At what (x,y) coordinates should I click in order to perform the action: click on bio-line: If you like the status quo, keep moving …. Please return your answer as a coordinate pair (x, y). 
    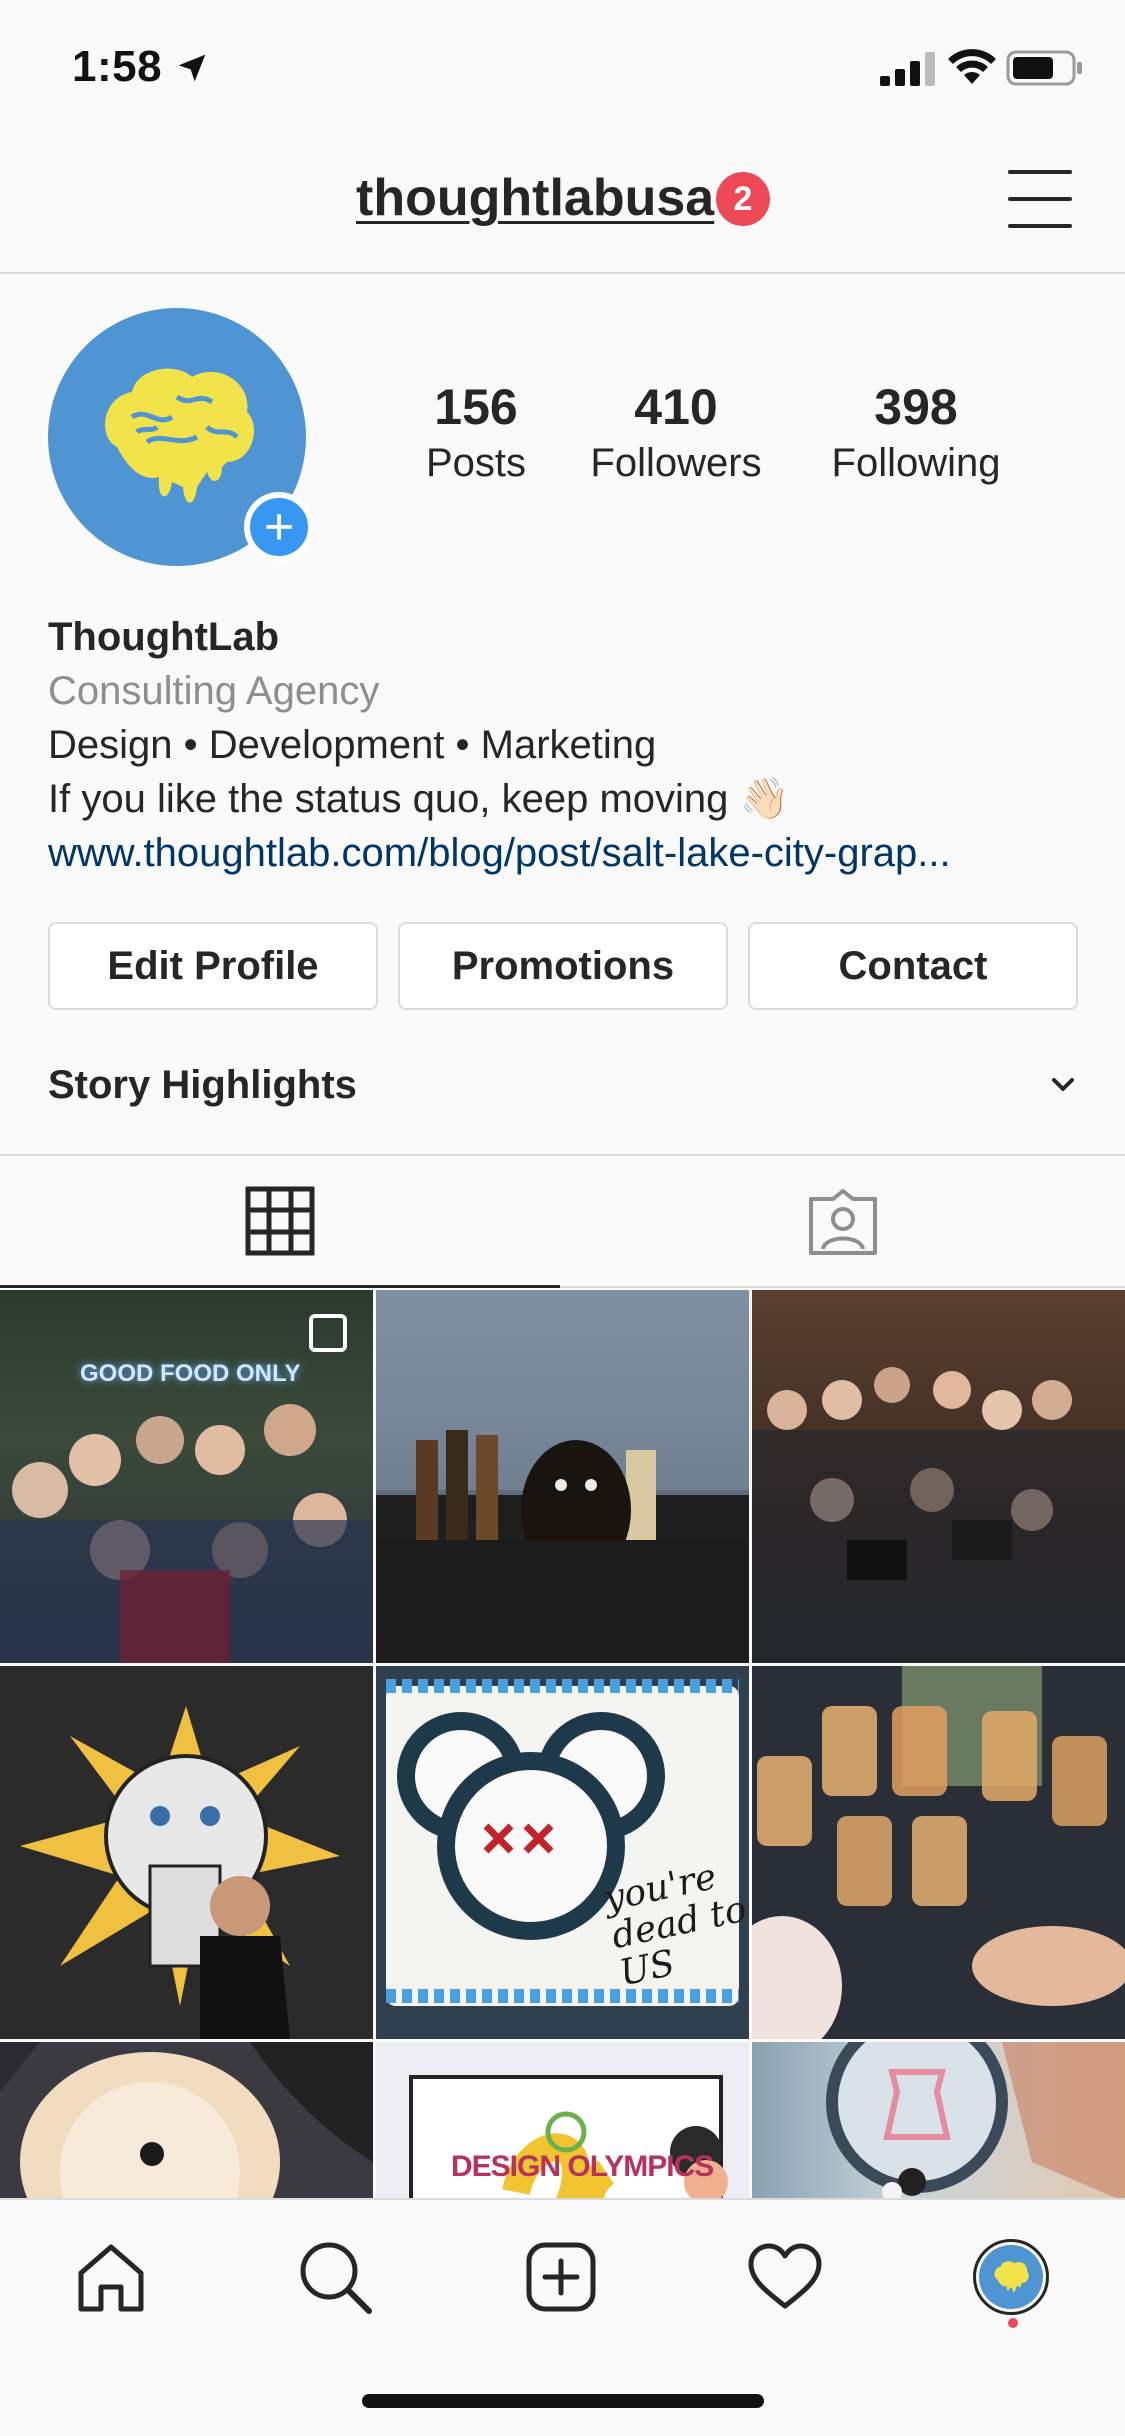
    Looking at the image, I should click on (419, 799).